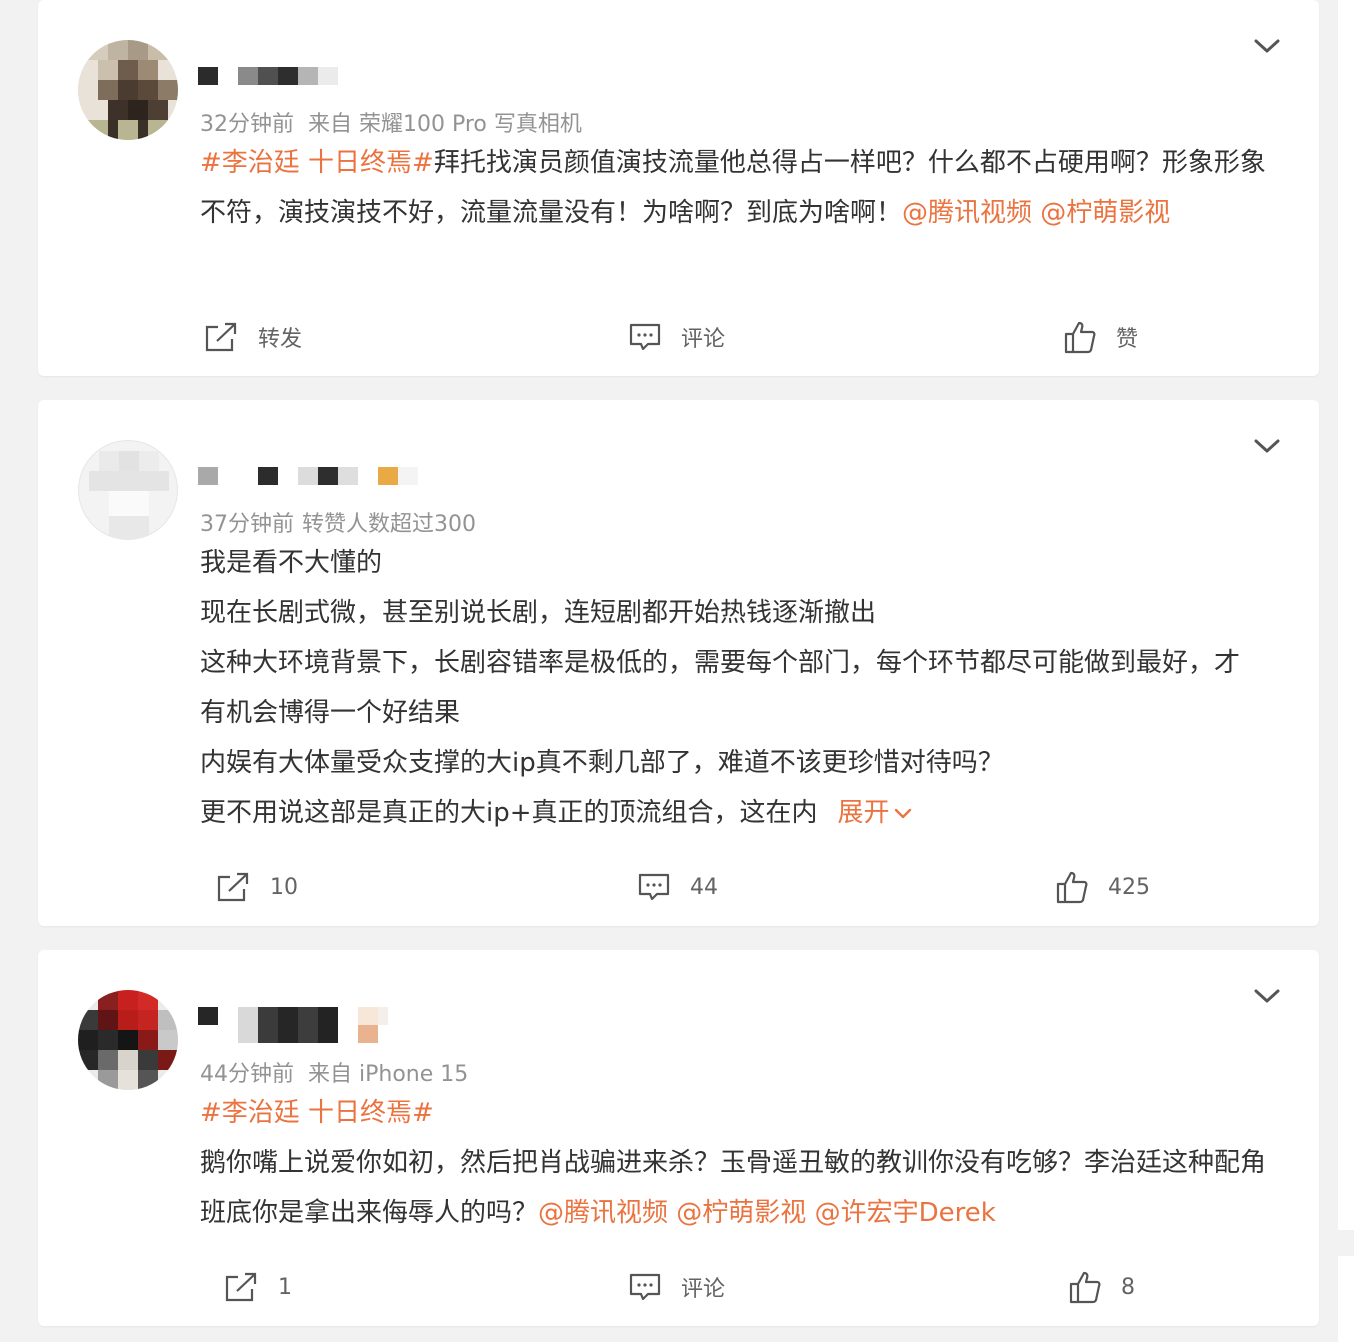  I want to click on post-time: 44分钟前, so click(247, 1074).